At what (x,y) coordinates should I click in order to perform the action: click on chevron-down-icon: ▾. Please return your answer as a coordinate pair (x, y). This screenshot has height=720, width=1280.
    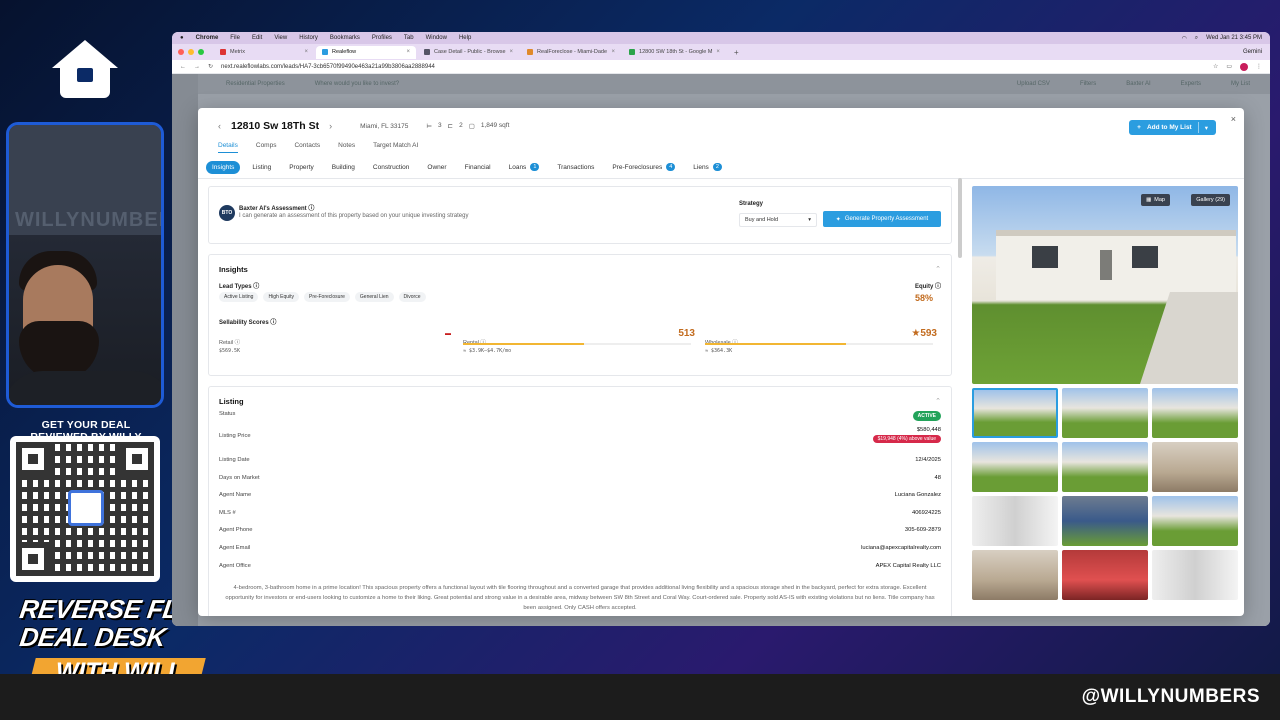
    Looking at the image, I should click on (1206, 128).